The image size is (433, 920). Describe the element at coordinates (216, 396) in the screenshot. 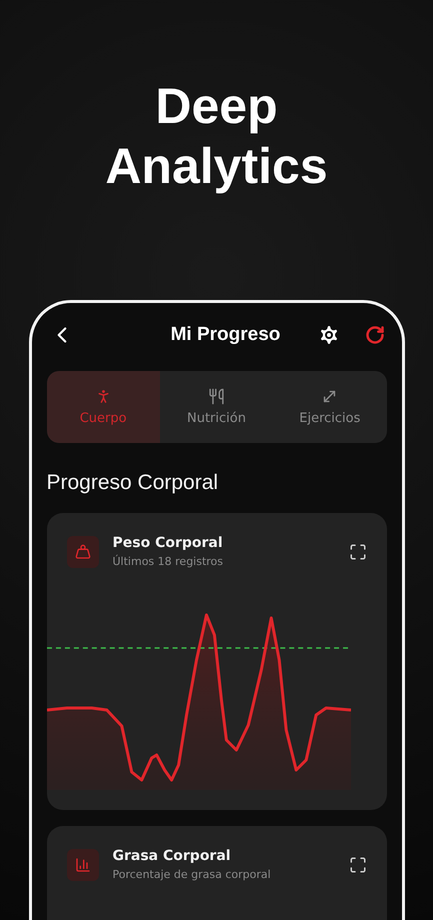

I see `utensils-icon` at that location.